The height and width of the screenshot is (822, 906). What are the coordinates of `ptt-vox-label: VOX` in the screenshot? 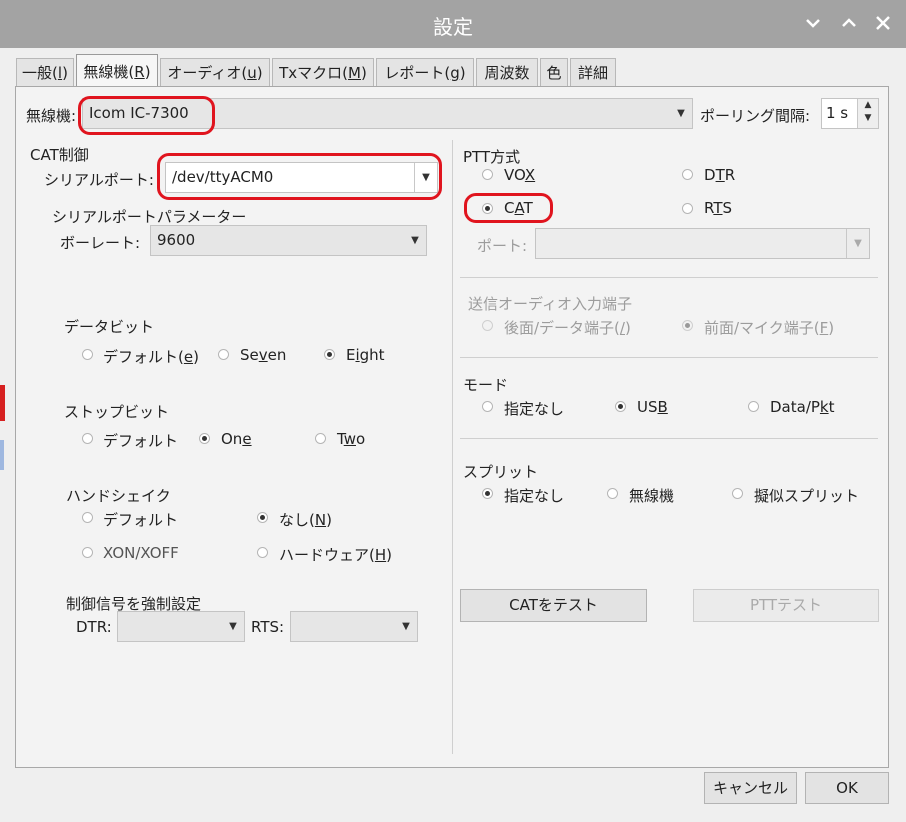 It's located at (520, 175).